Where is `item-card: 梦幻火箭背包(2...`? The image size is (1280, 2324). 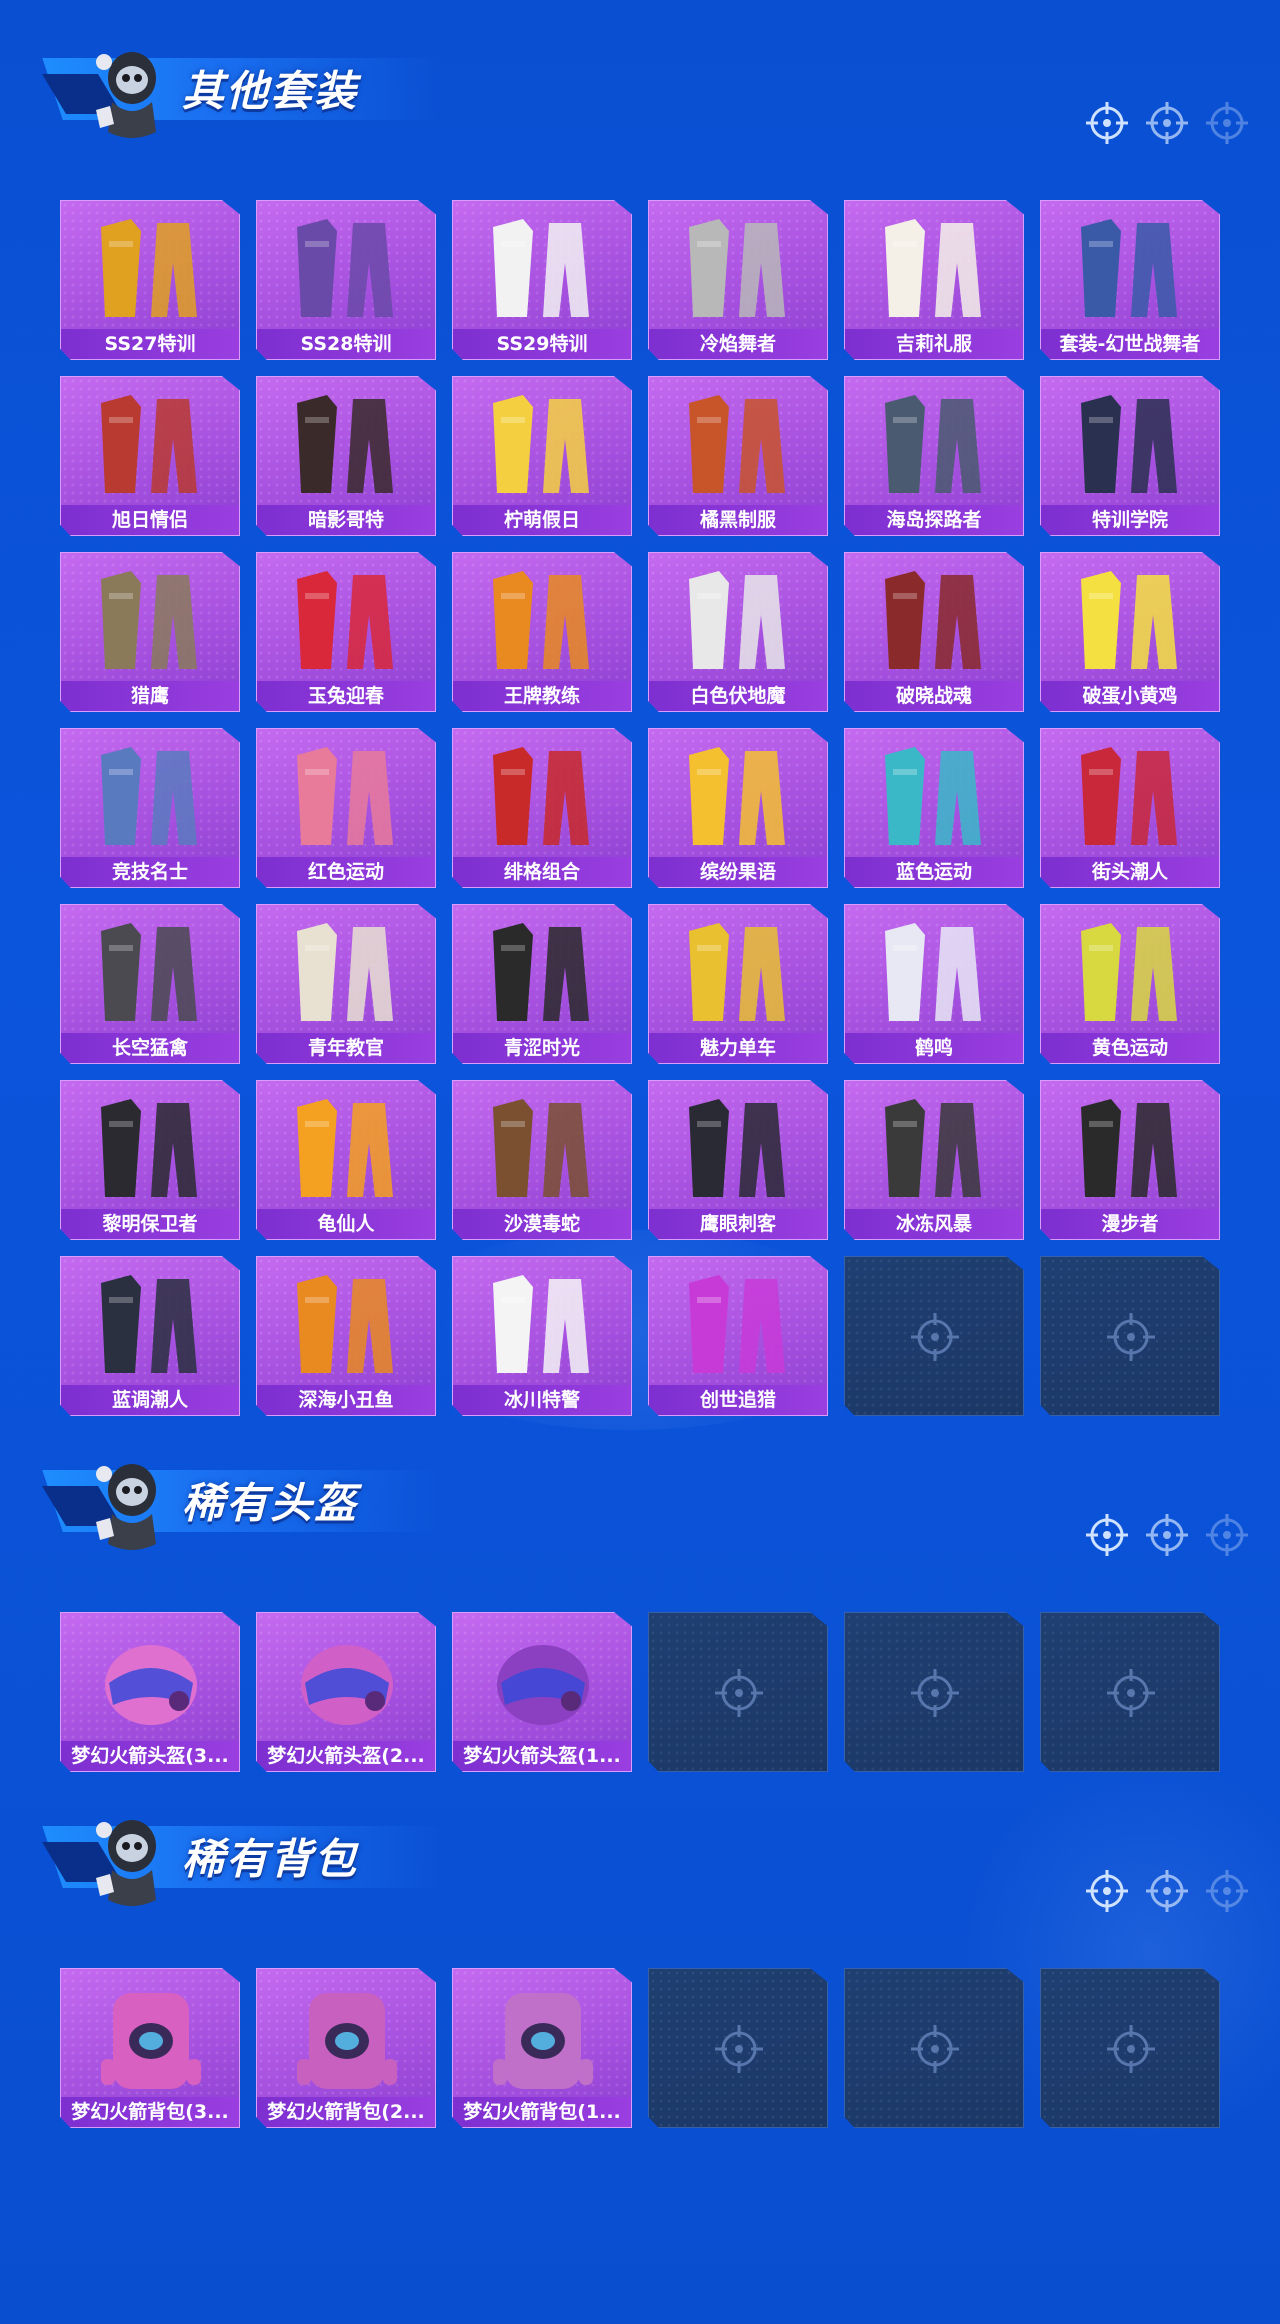 item-card: 梦幻火箭背包(2... is located at coordinates (346, 2048).